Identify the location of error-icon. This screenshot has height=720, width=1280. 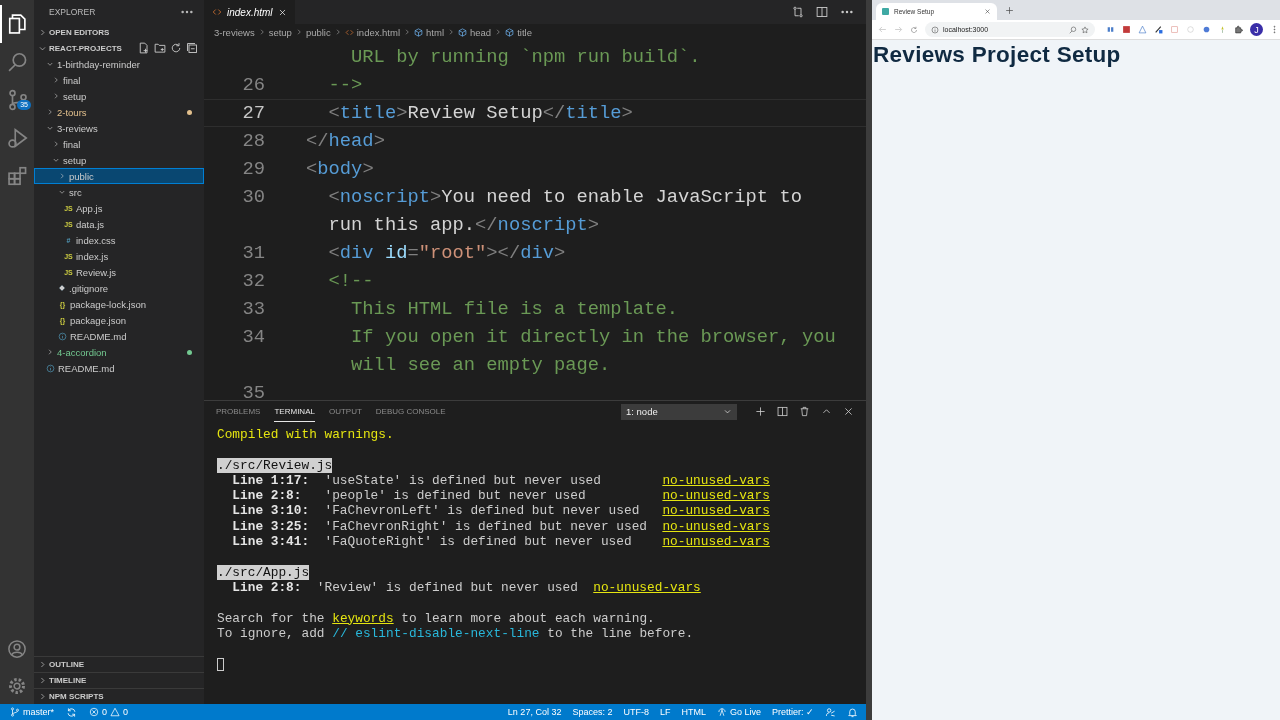
(94, 712).